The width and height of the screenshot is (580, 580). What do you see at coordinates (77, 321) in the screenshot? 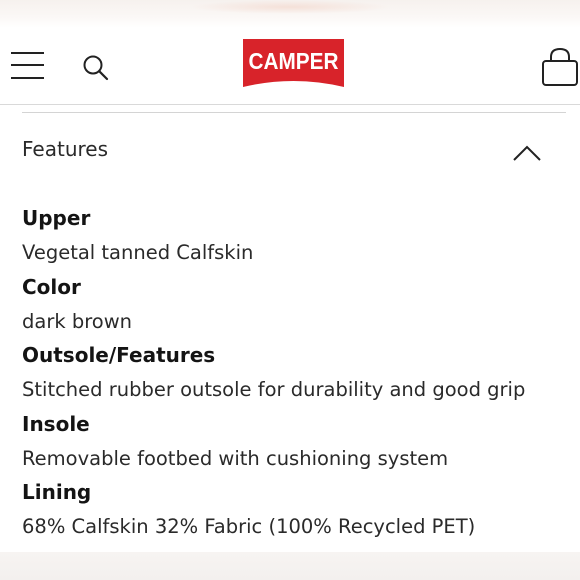
I see `spec-value-color: dark brown` at bounding box center [77, 321].